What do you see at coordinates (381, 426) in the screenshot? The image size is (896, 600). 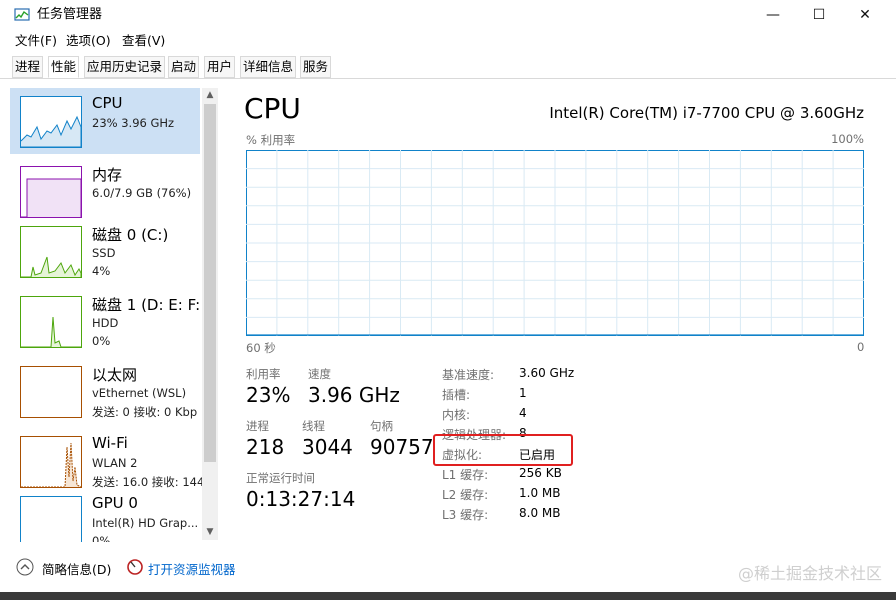 I see `handles-label: 句柄` at bounding box center [381, 426].